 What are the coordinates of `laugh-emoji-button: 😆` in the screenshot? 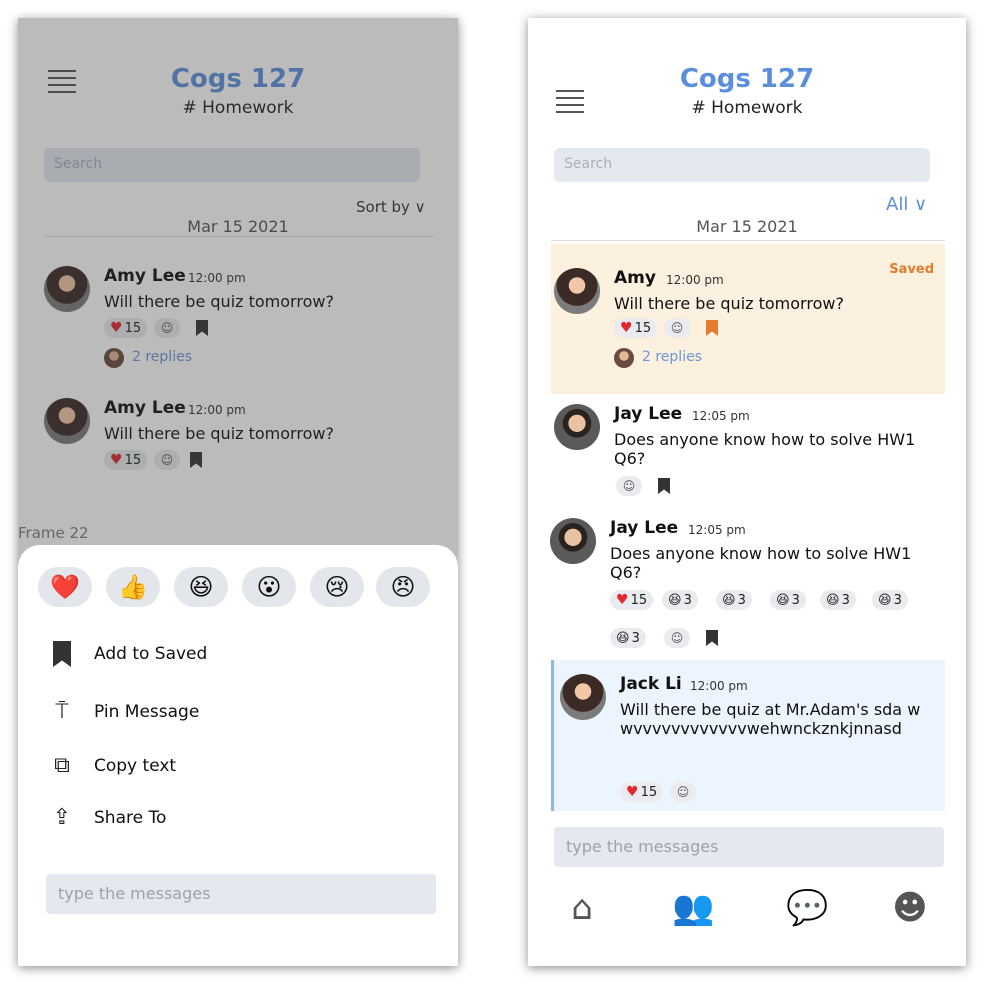 It's located at (201, 587).